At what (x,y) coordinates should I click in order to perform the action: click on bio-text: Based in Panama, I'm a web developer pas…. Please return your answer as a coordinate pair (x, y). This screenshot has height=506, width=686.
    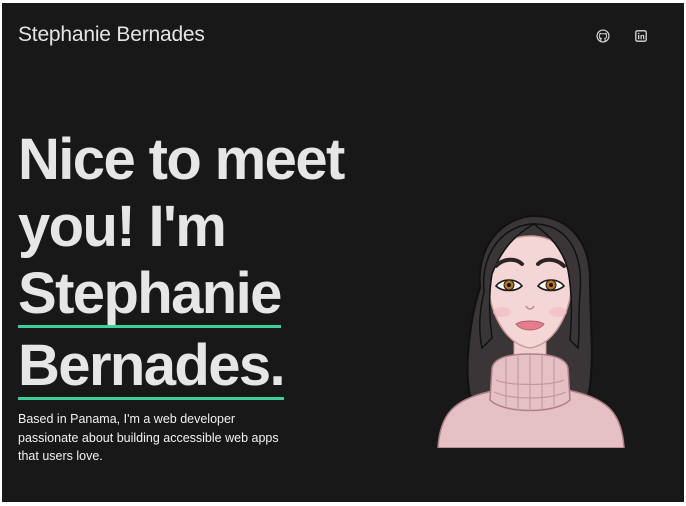
    Looking at the image, I should click on (148, 437).